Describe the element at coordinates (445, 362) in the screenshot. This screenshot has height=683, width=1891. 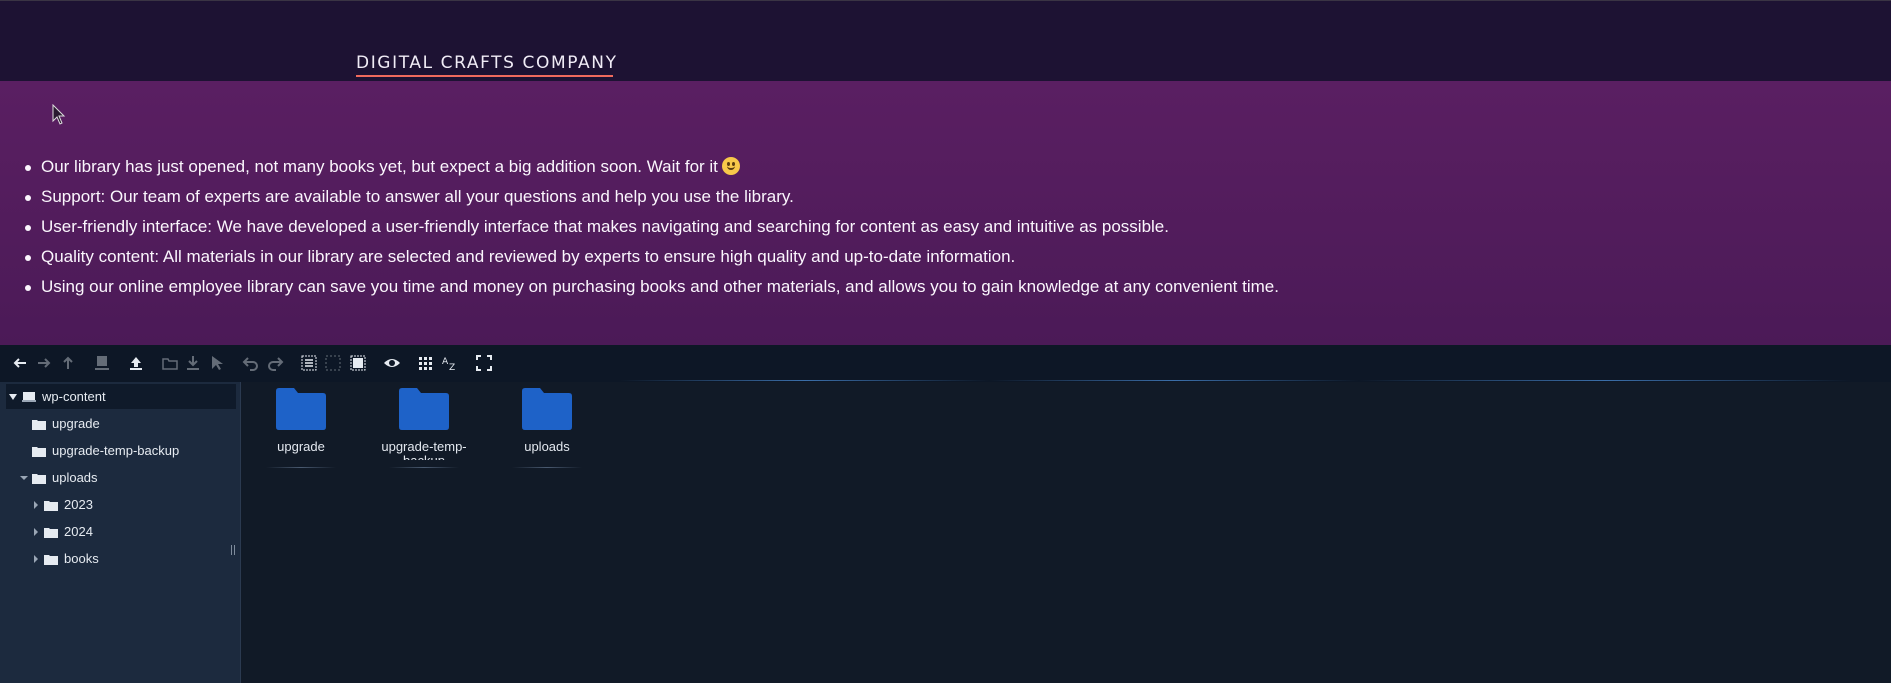
I see `svg-text: A` at that location.